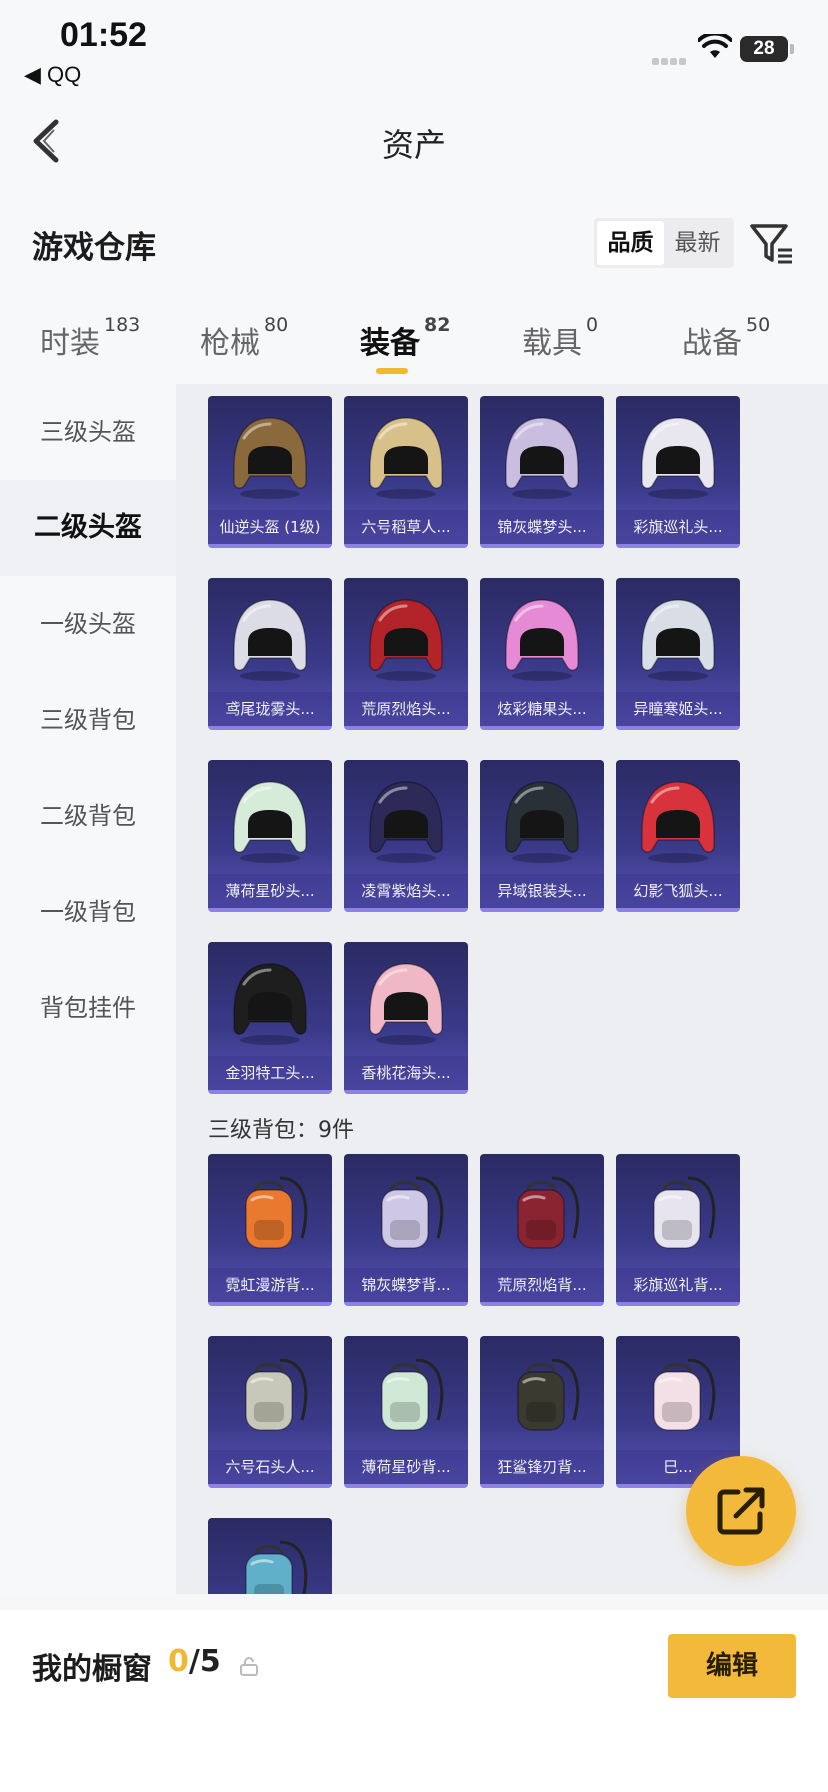 The height and width of the screenshot is (1792, 828). I want to click on tab-fashion: 时装183, so click(90, 338).